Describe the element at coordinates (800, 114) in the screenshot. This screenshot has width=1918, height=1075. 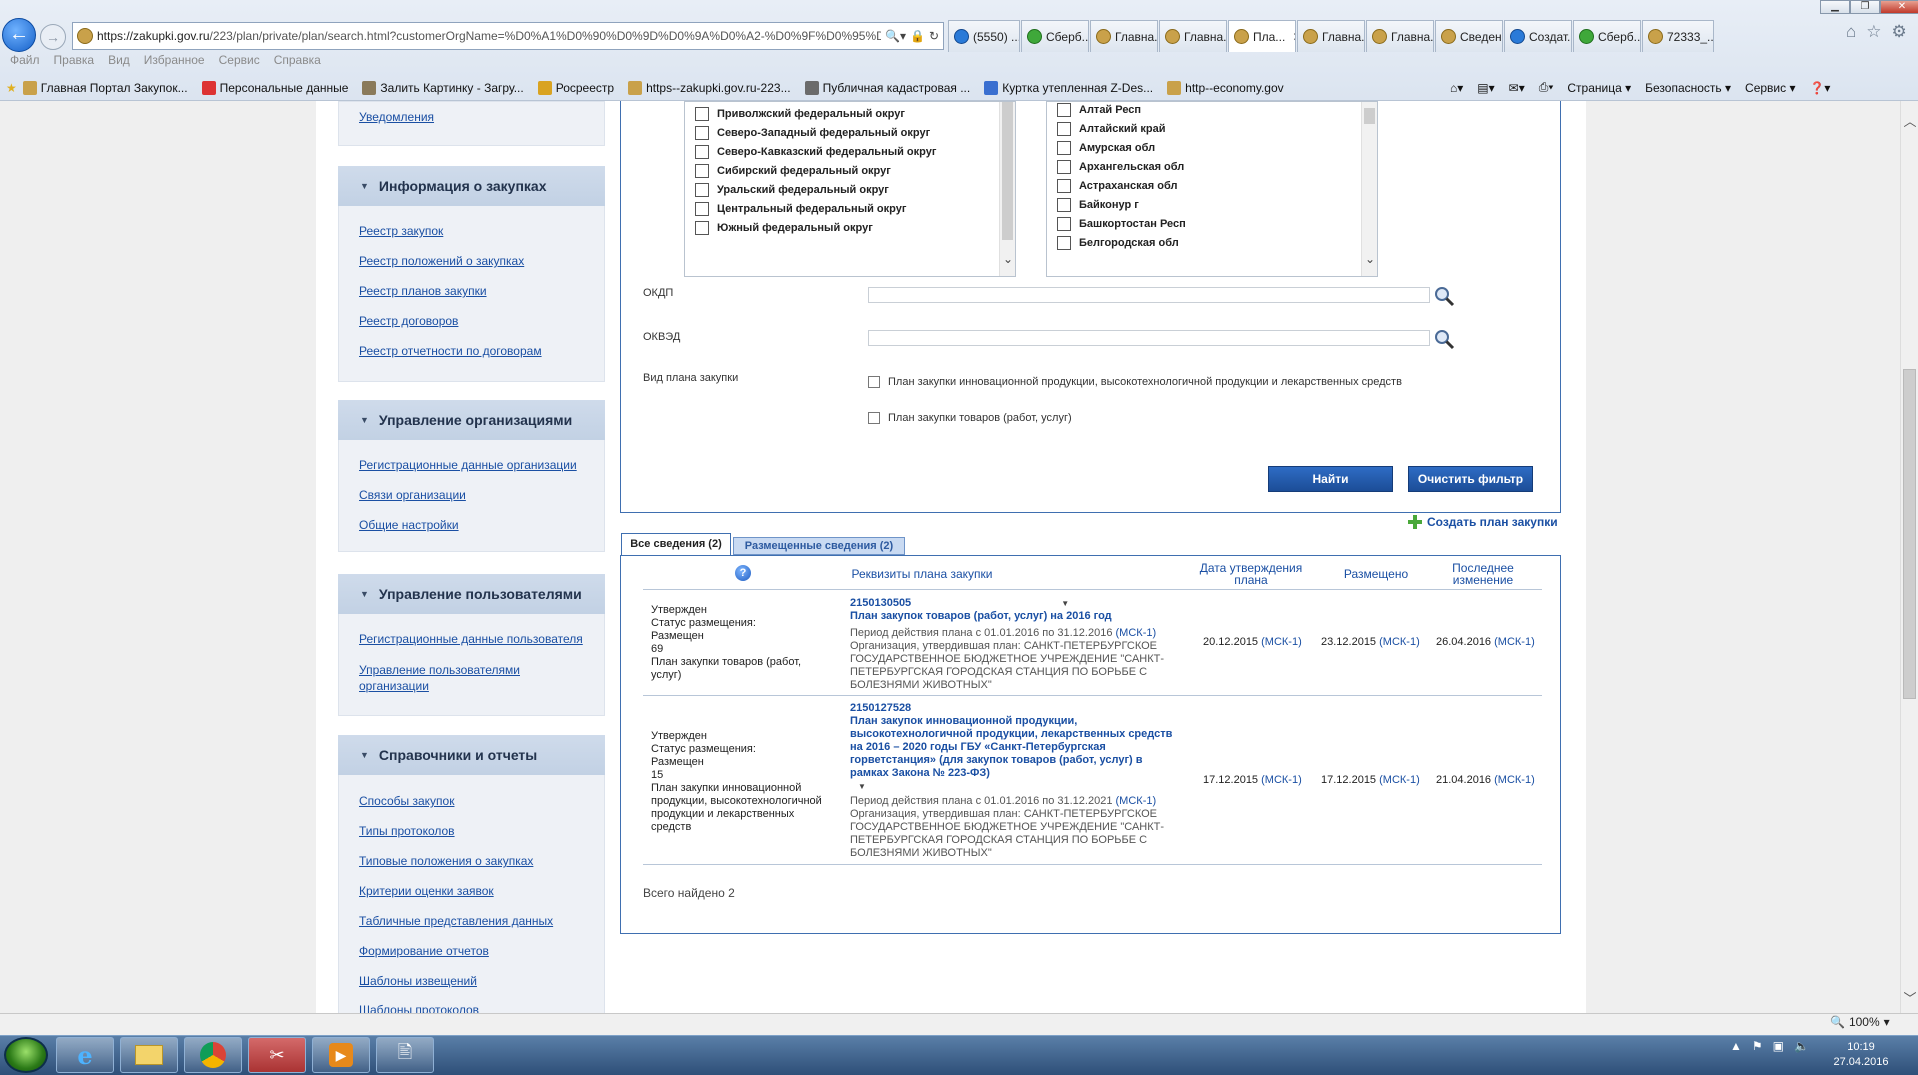
I see `list-item: Приволжский федеральный округ` at that location.